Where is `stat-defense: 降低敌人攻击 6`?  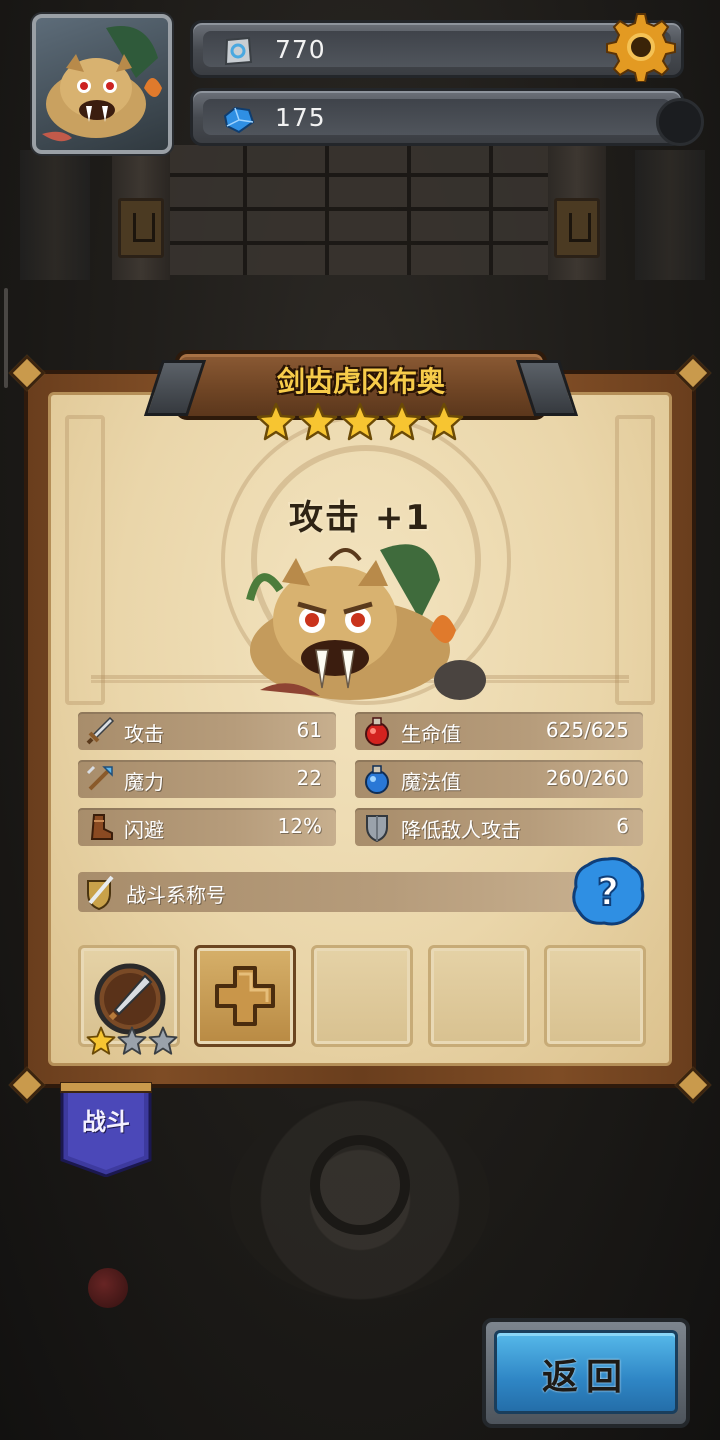
stat-defense: 降低敌人攻击 6 is located at coordinates (499, 827).